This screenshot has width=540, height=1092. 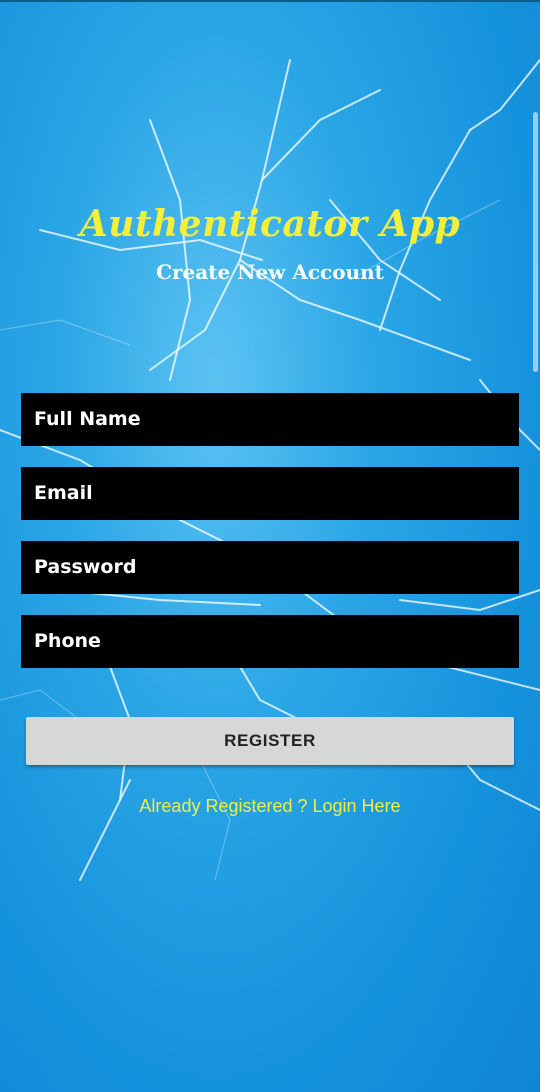 I want to click on password-field: Password, so click(x=270, y=567).